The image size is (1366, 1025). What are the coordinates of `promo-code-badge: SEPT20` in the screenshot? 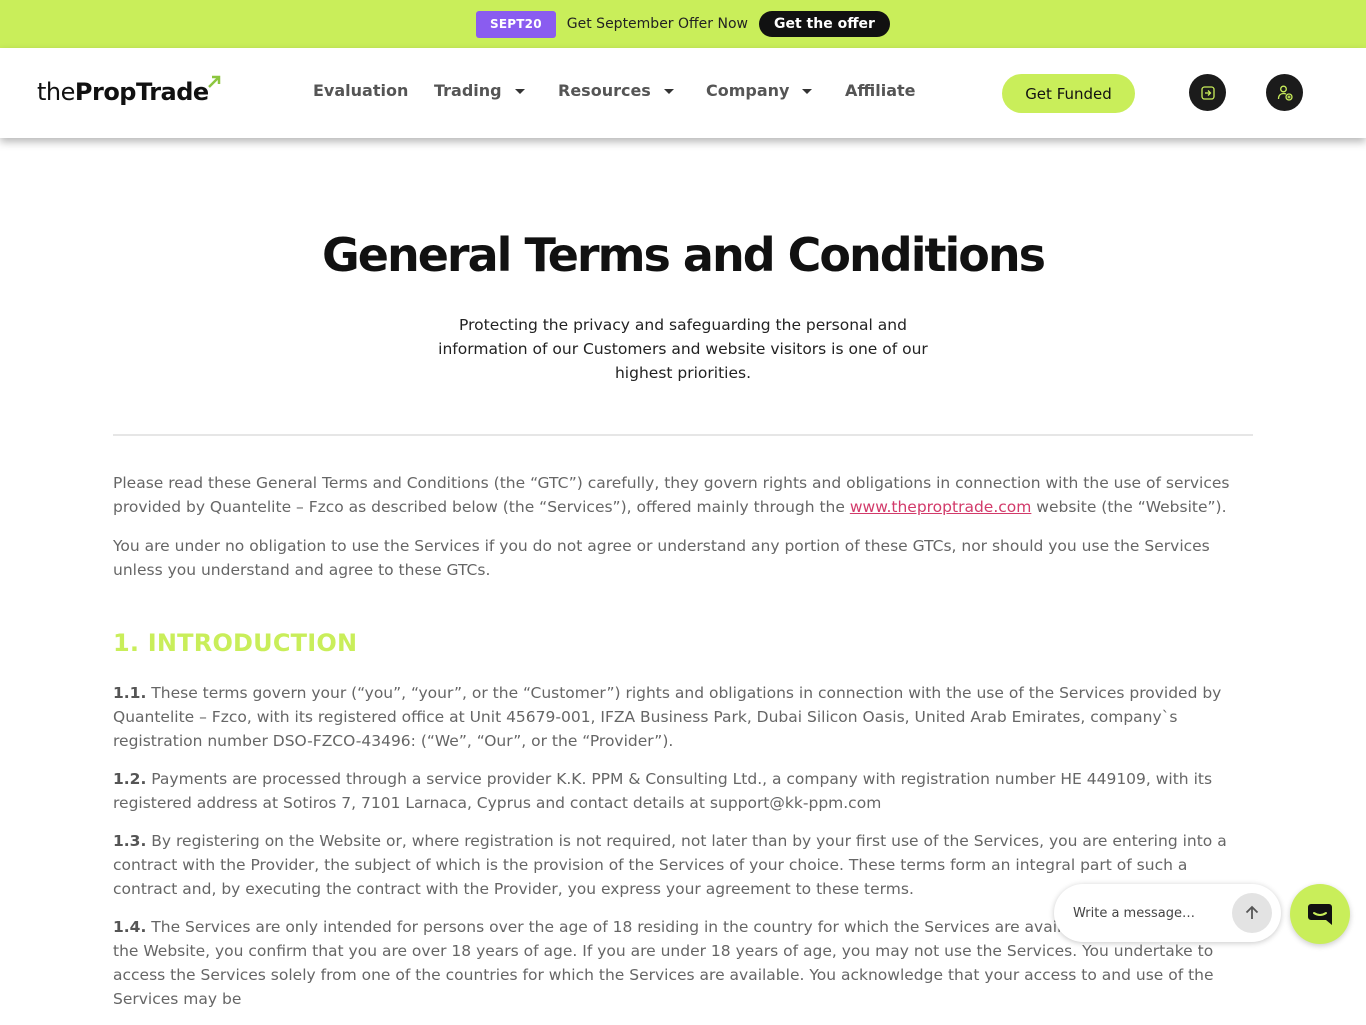 It's located at (516, 24).